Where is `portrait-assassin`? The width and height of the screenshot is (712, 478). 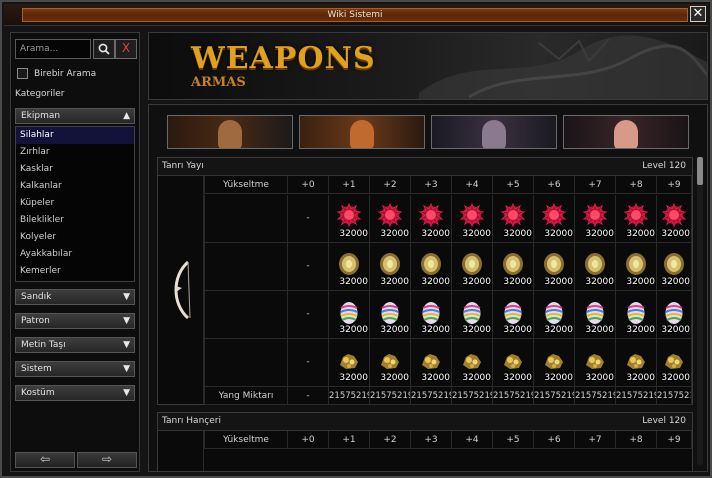
portrait-assassin is located at coordinates (362, 132).